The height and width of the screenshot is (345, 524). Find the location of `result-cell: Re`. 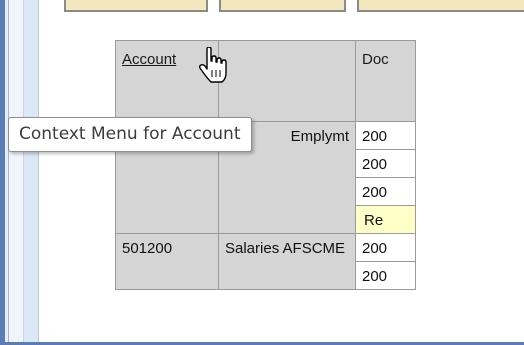

result-cell: Re is located at coordinates (385, 219).